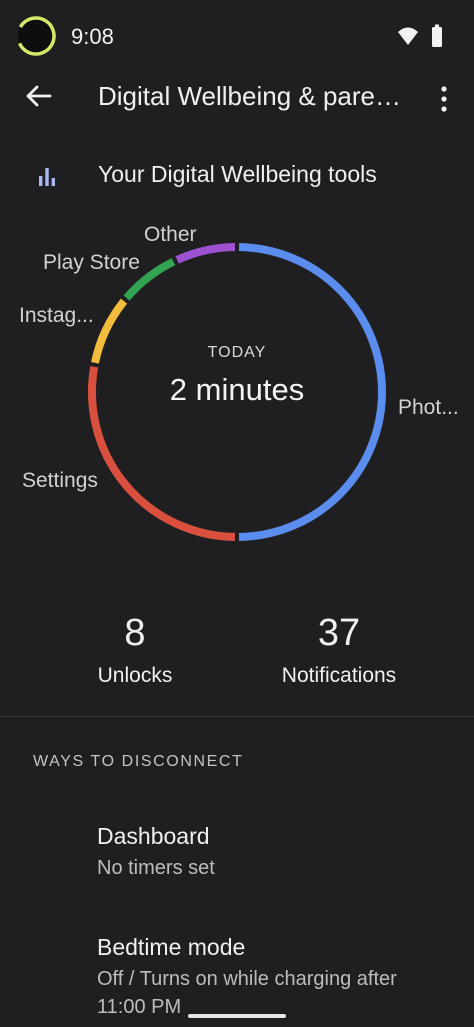 The image size is (474, 1027). What do you see at coordinates (156, 868) in the screenshot?
I see `list-item-subtitle: No timers set` at bounding box center [156, 868].